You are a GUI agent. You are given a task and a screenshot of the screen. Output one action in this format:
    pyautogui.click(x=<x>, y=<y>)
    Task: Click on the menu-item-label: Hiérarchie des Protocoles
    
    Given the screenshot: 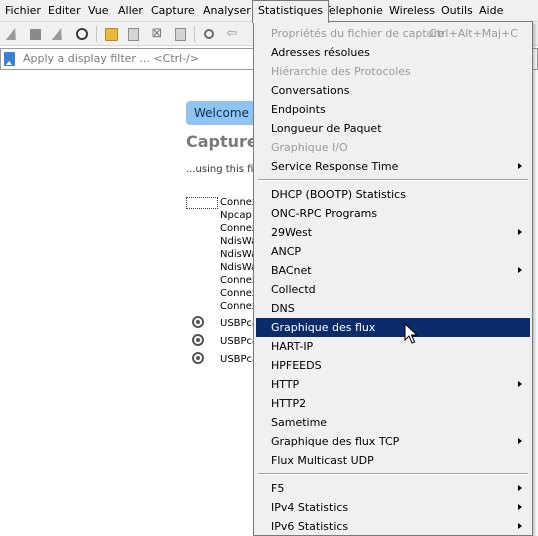 What is the action you would take?
    pyautogui.click(x=341, y=71)
    